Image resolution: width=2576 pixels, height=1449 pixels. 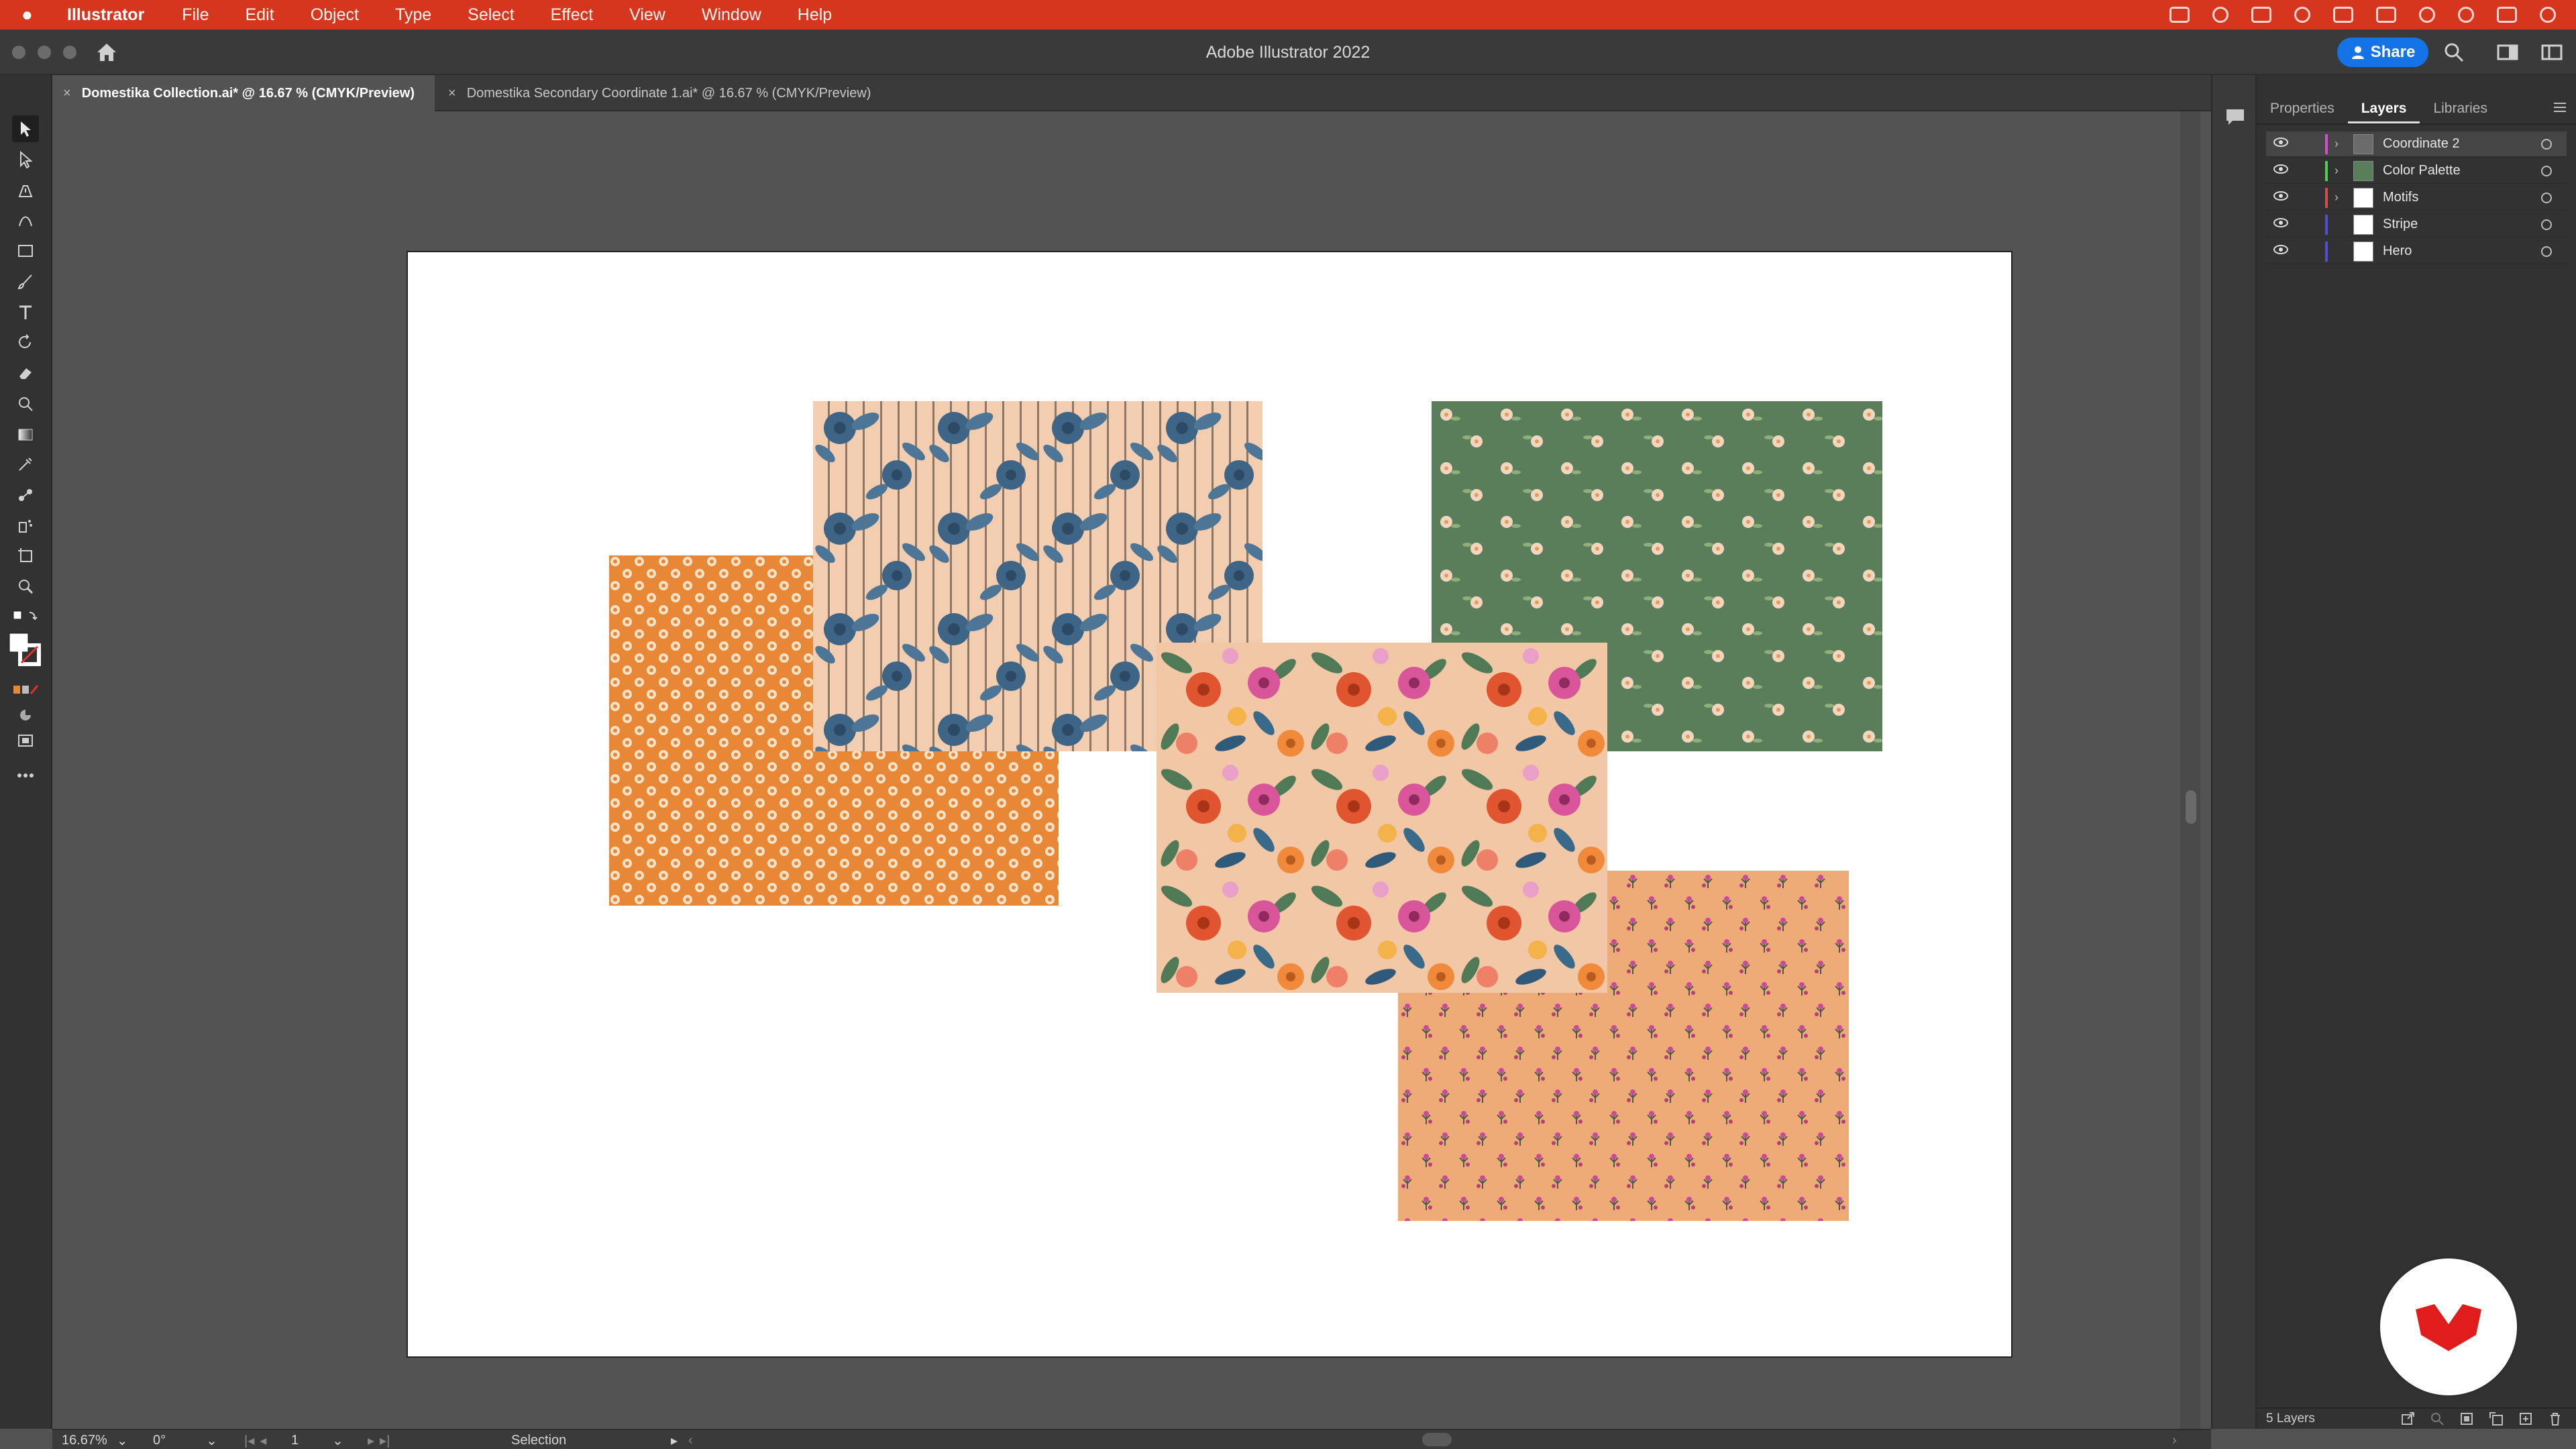 I want to click on apple-icon: ●, so click(x=38, y=14).